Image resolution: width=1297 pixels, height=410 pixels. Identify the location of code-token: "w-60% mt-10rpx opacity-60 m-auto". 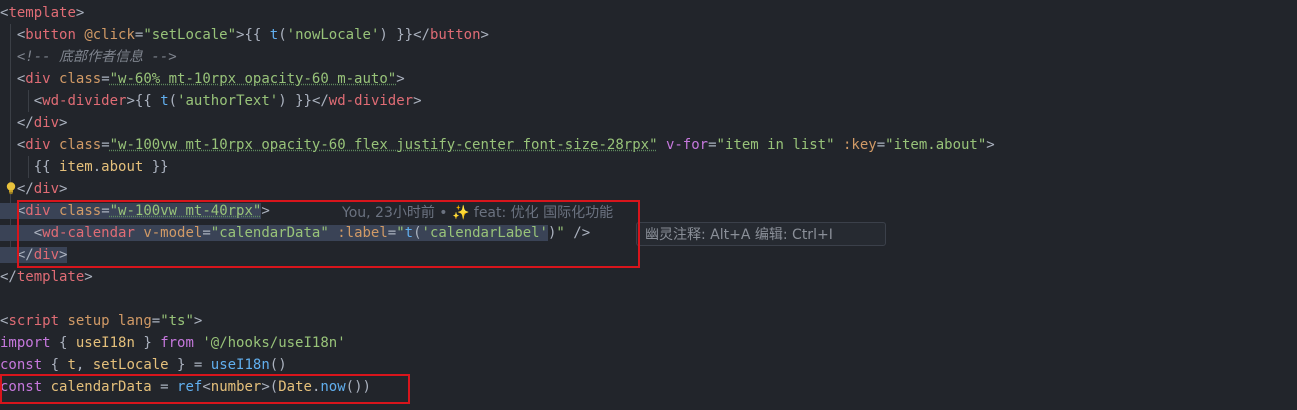
(253, 79).